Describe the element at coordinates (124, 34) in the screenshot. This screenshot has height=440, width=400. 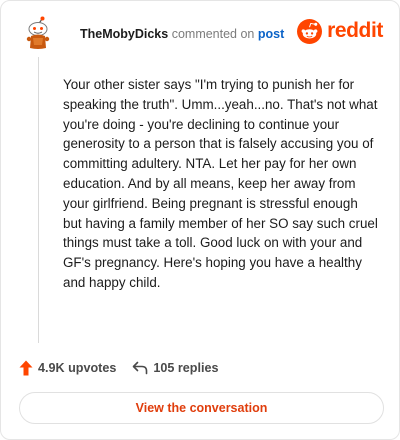
I see `username: TheMobyDicks` at that location.